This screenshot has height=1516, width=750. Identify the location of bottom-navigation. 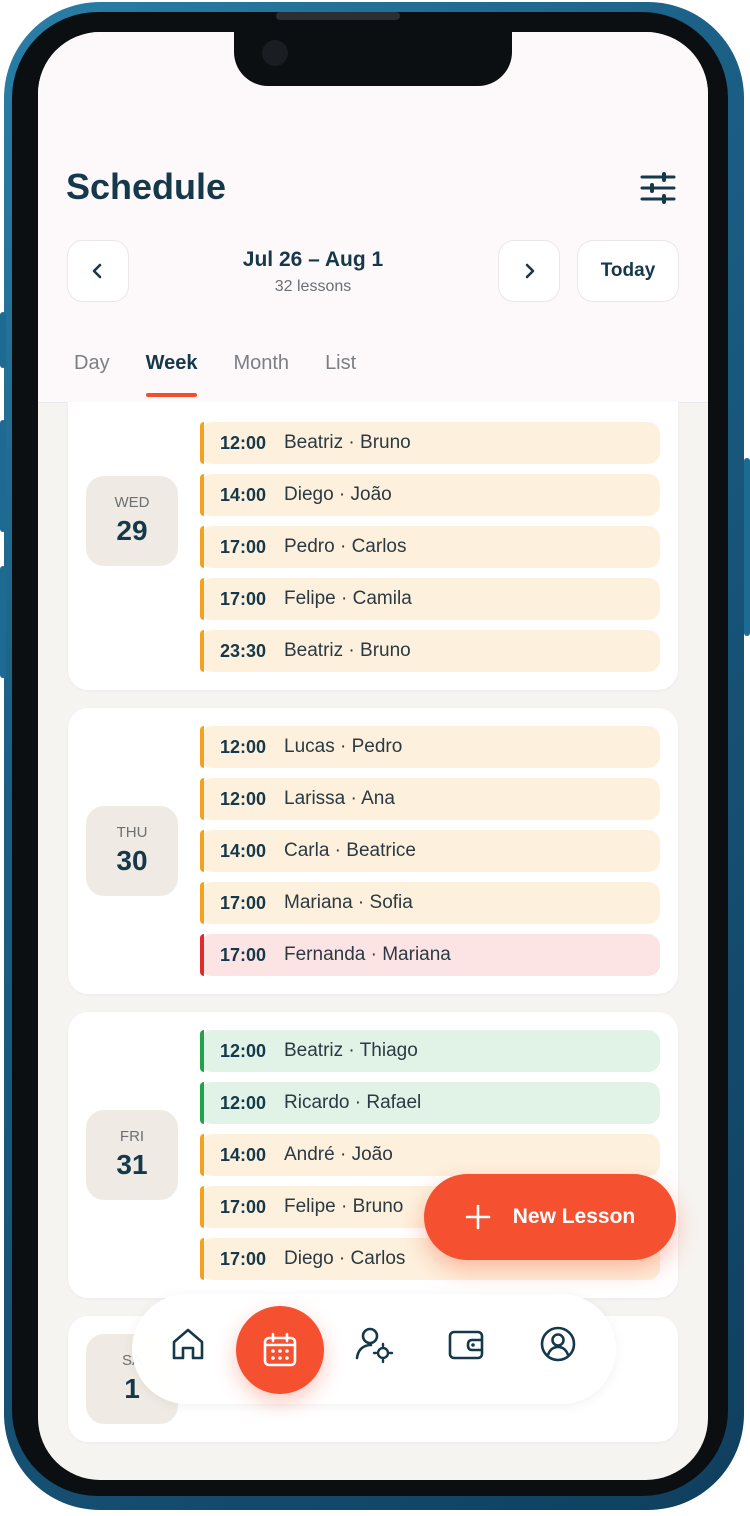
(374, 1349).